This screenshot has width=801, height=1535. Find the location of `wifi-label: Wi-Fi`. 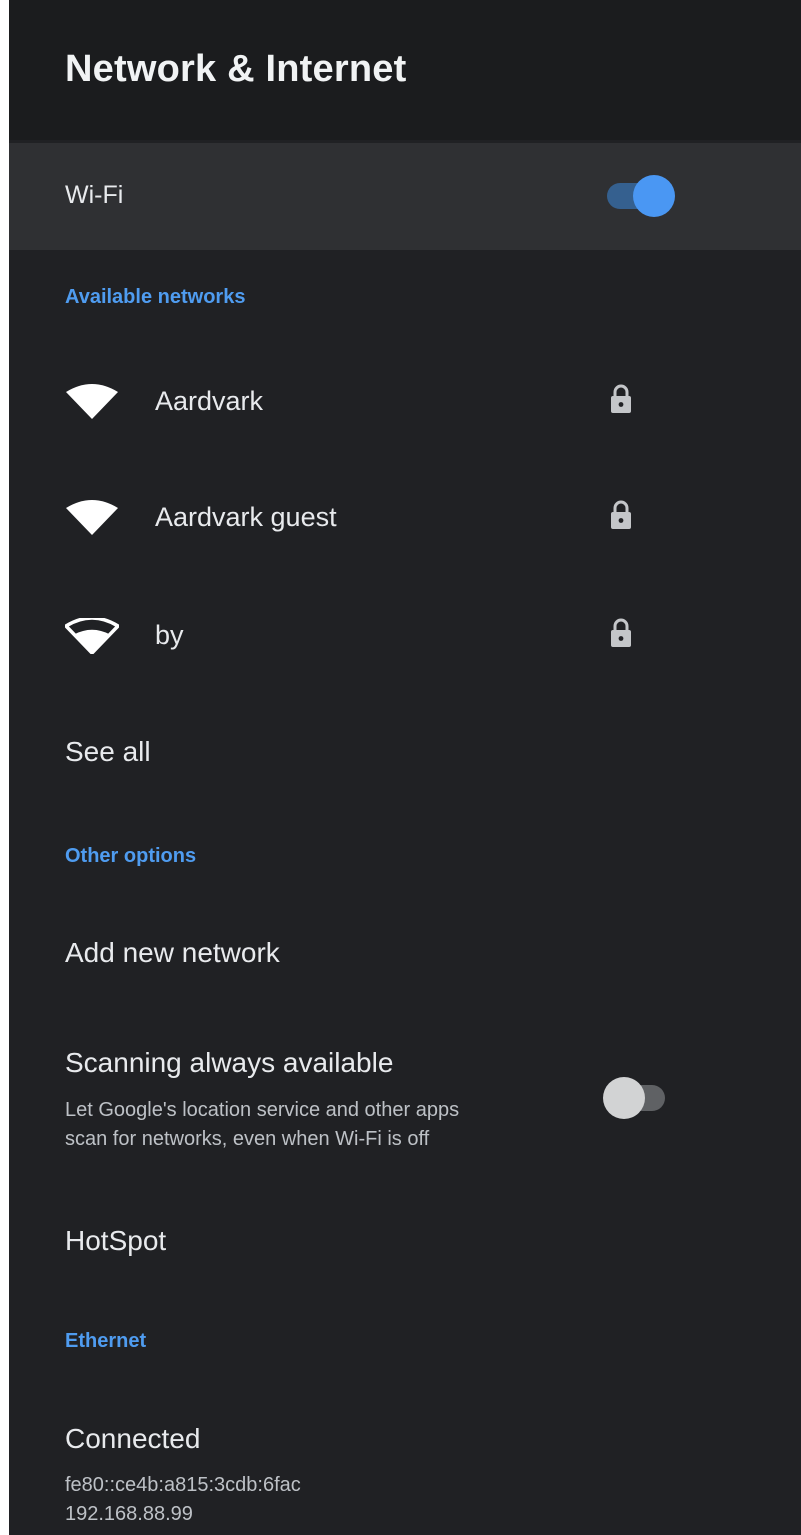

wifi-label: Wi-Fi is located at coordinates (94, 195).